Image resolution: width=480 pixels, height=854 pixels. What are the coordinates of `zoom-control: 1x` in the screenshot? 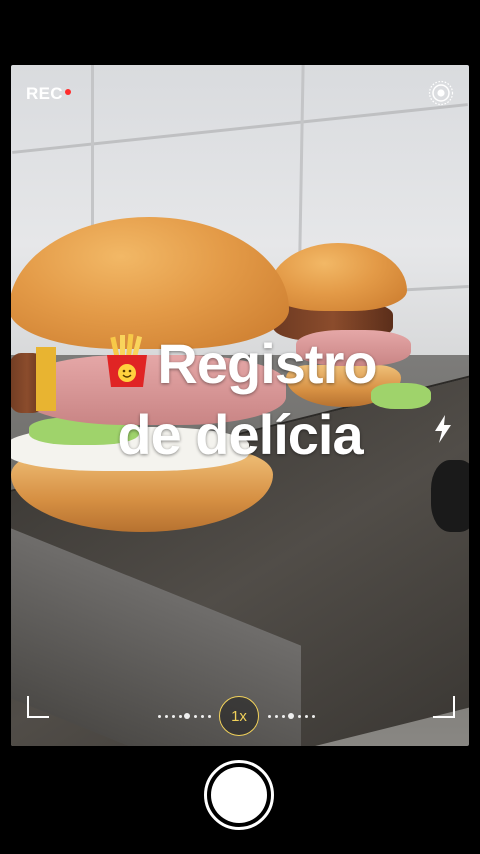 It's located at (240, 716).